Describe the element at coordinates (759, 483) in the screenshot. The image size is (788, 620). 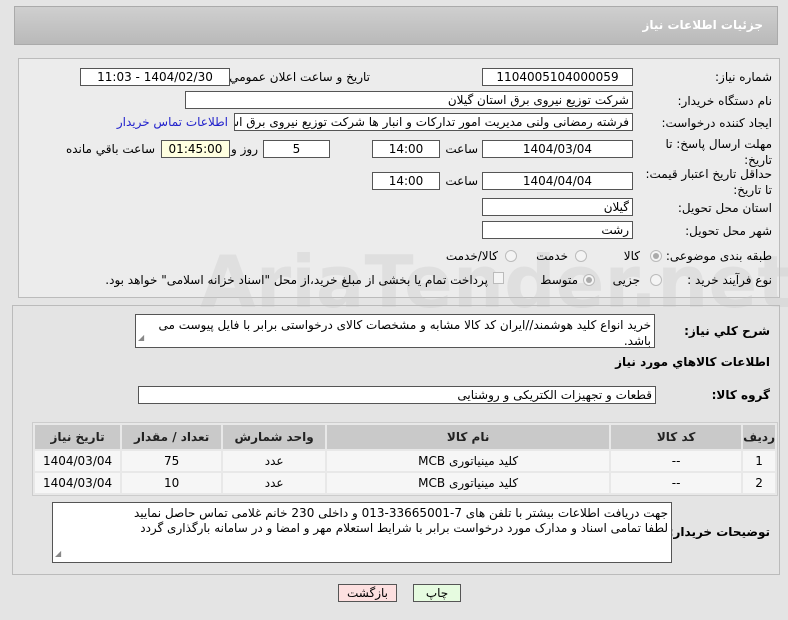
I see `cell-row: 2` at that location.